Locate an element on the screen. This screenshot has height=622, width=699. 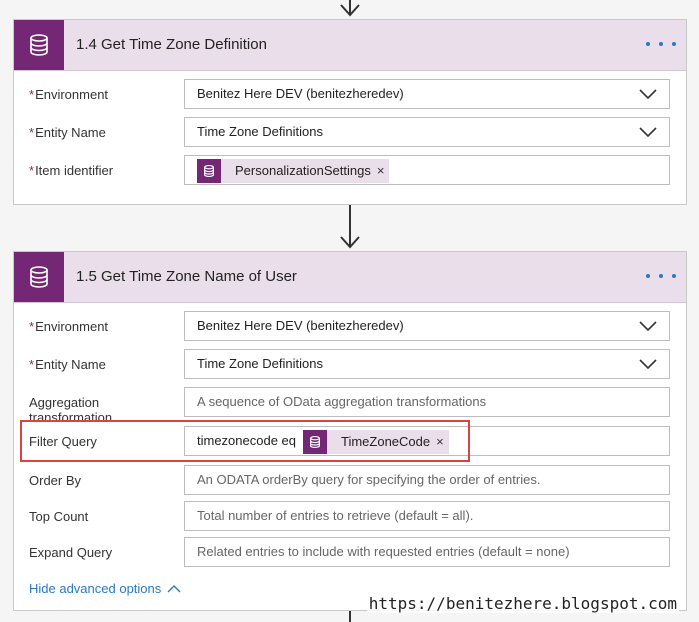
dynamic-content-token: TimeZoneCode × is located at coordinates (376, 442).